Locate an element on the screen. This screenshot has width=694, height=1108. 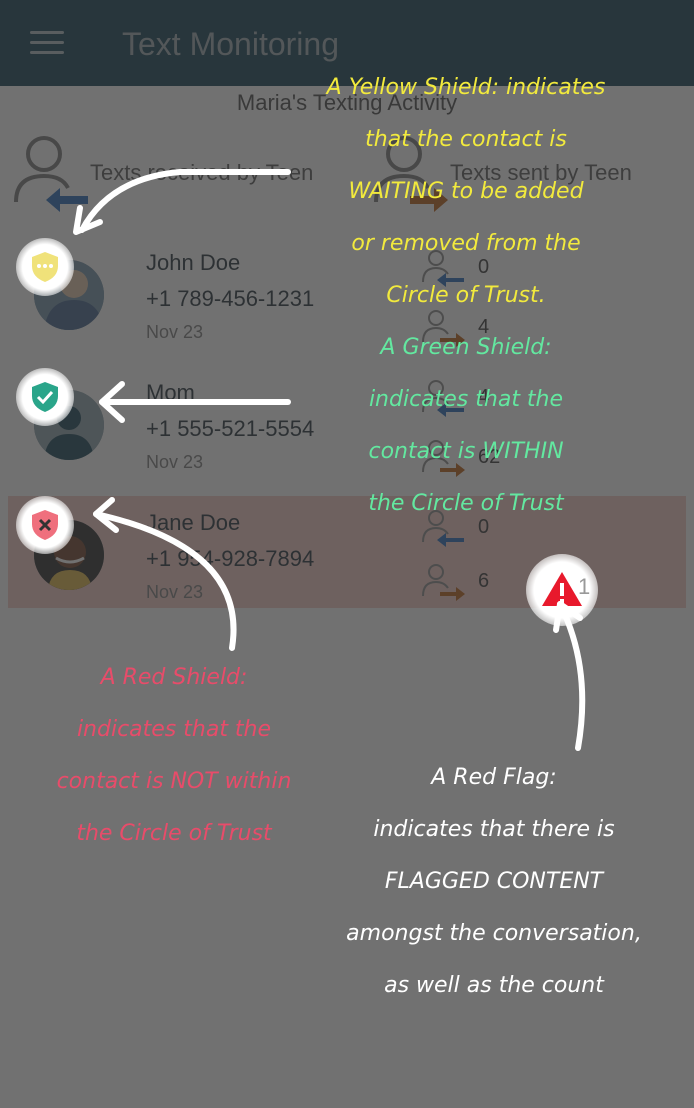
contact-name: Mom is located at coordinates (170, 392).